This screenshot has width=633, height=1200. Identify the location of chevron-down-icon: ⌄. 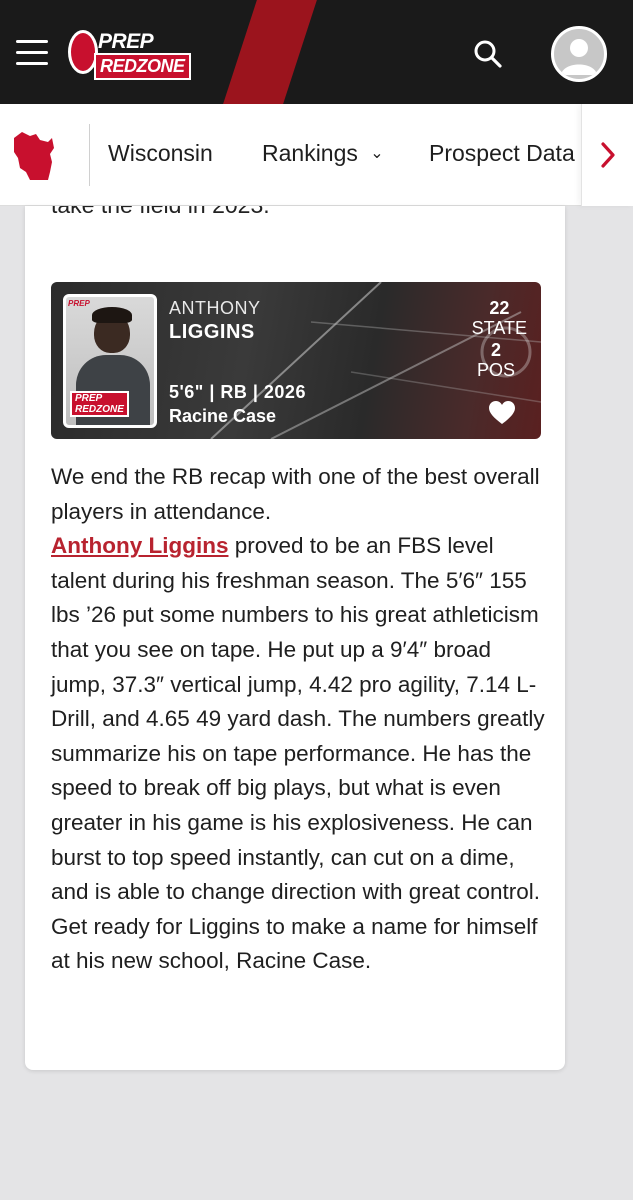
(377, 153).